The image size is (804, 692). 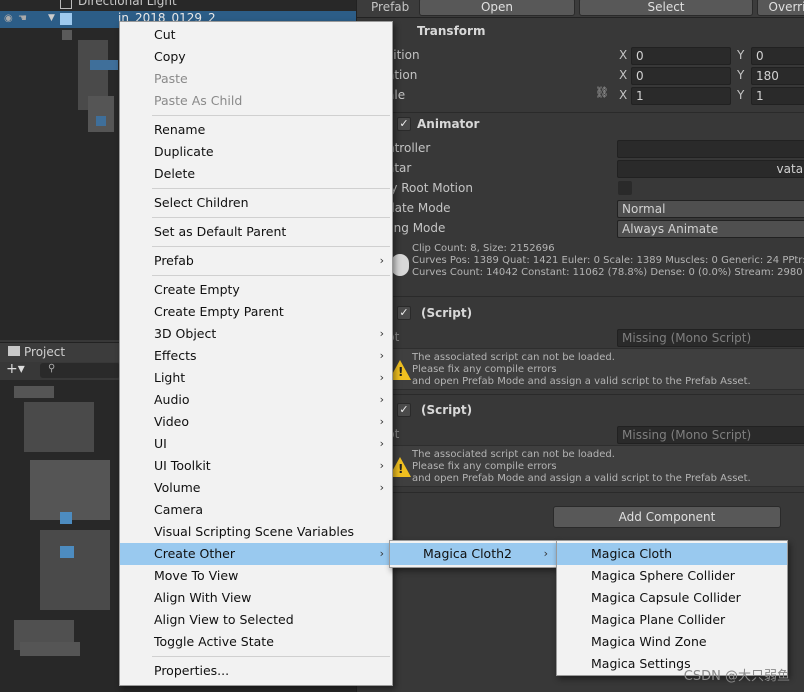 What do you see at coordinates (15, 369) in the screenshot?
I see `add-icon: +▾` at bounding box center [15, 369].